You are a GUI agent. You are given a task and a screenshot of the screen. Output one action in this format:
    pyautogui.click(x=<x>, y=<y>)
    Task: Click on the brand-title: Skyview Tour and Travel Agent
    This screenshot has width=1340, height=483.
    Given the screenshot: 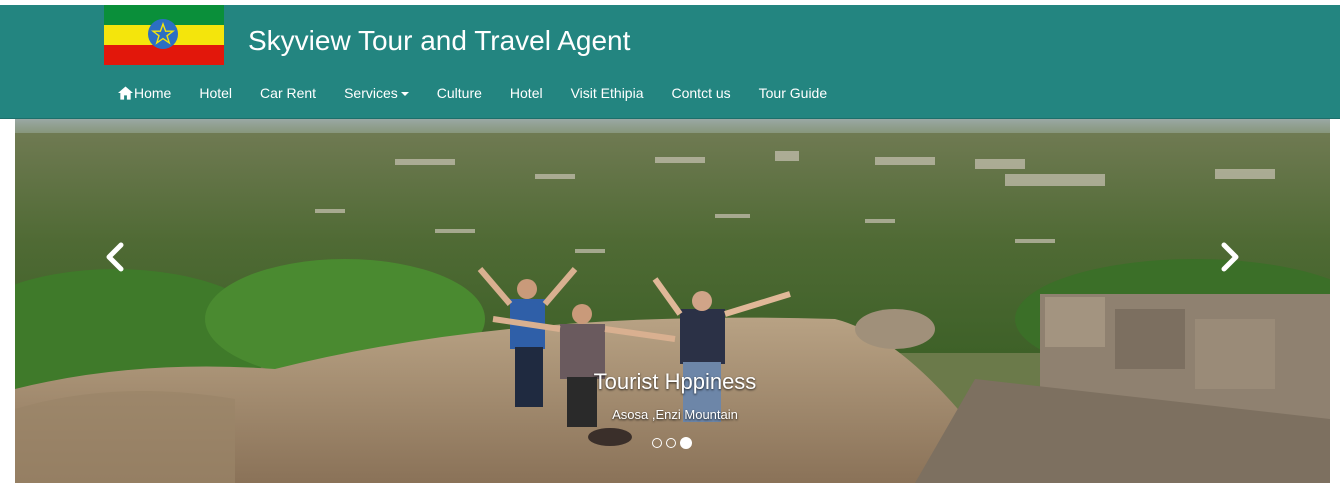 What is the action you would take?
    pyautogui.click(x=439, y=41)
    